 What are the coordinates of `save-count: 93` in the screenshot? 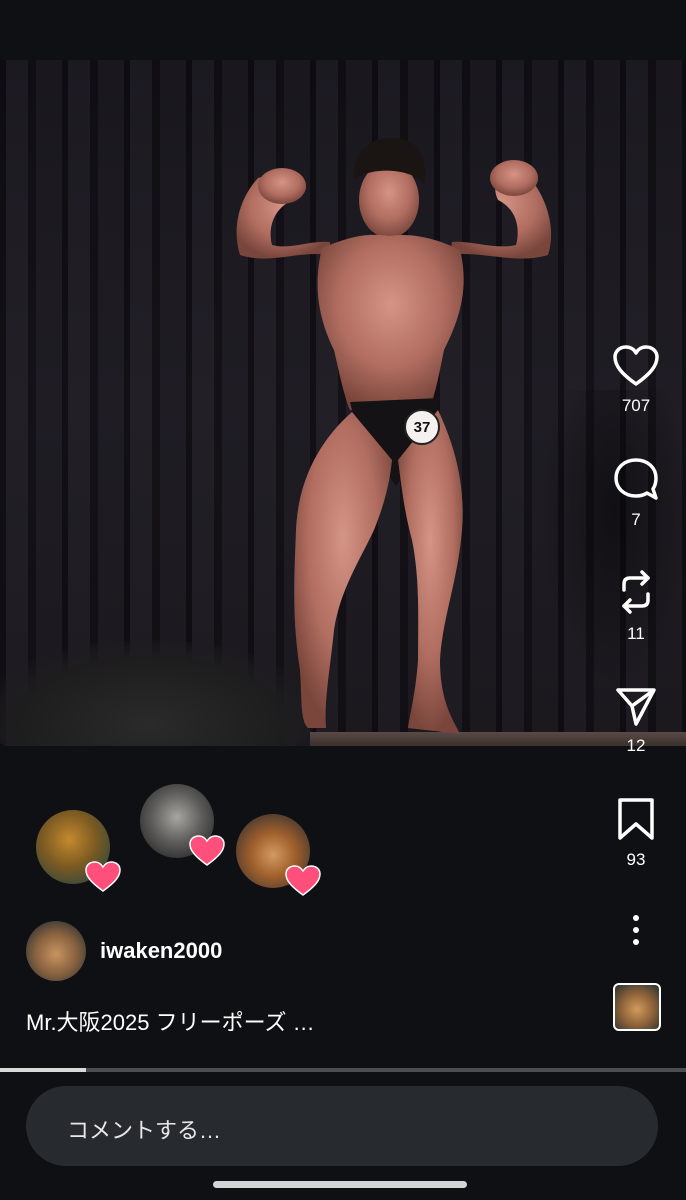 It's located at (636, 859).